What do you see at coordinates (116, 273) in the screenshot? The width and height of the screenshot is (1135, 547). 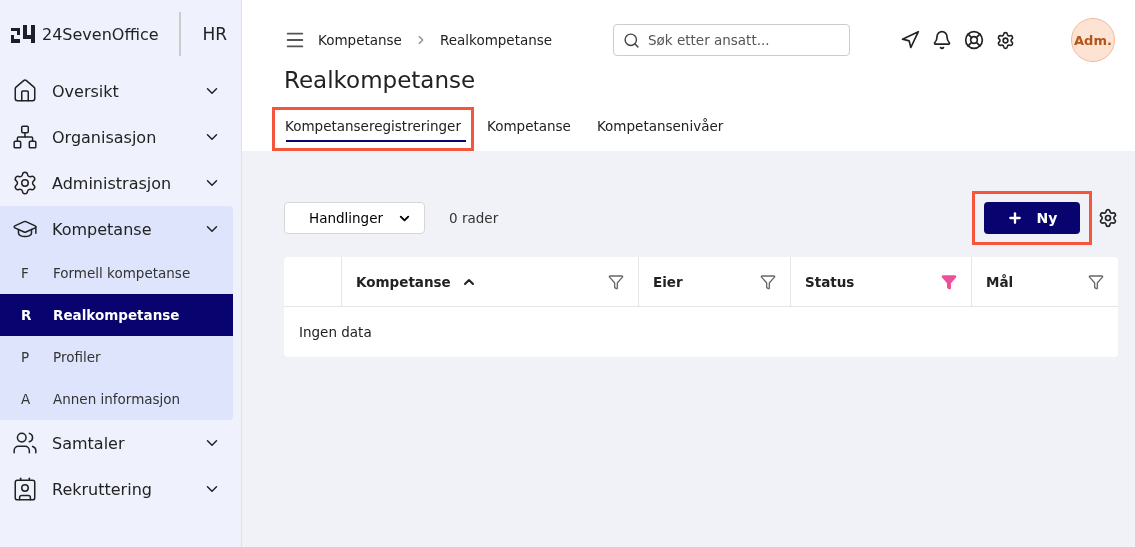 I see `nav-item: F Formell kompetanse` at bounding box center [116, 273].